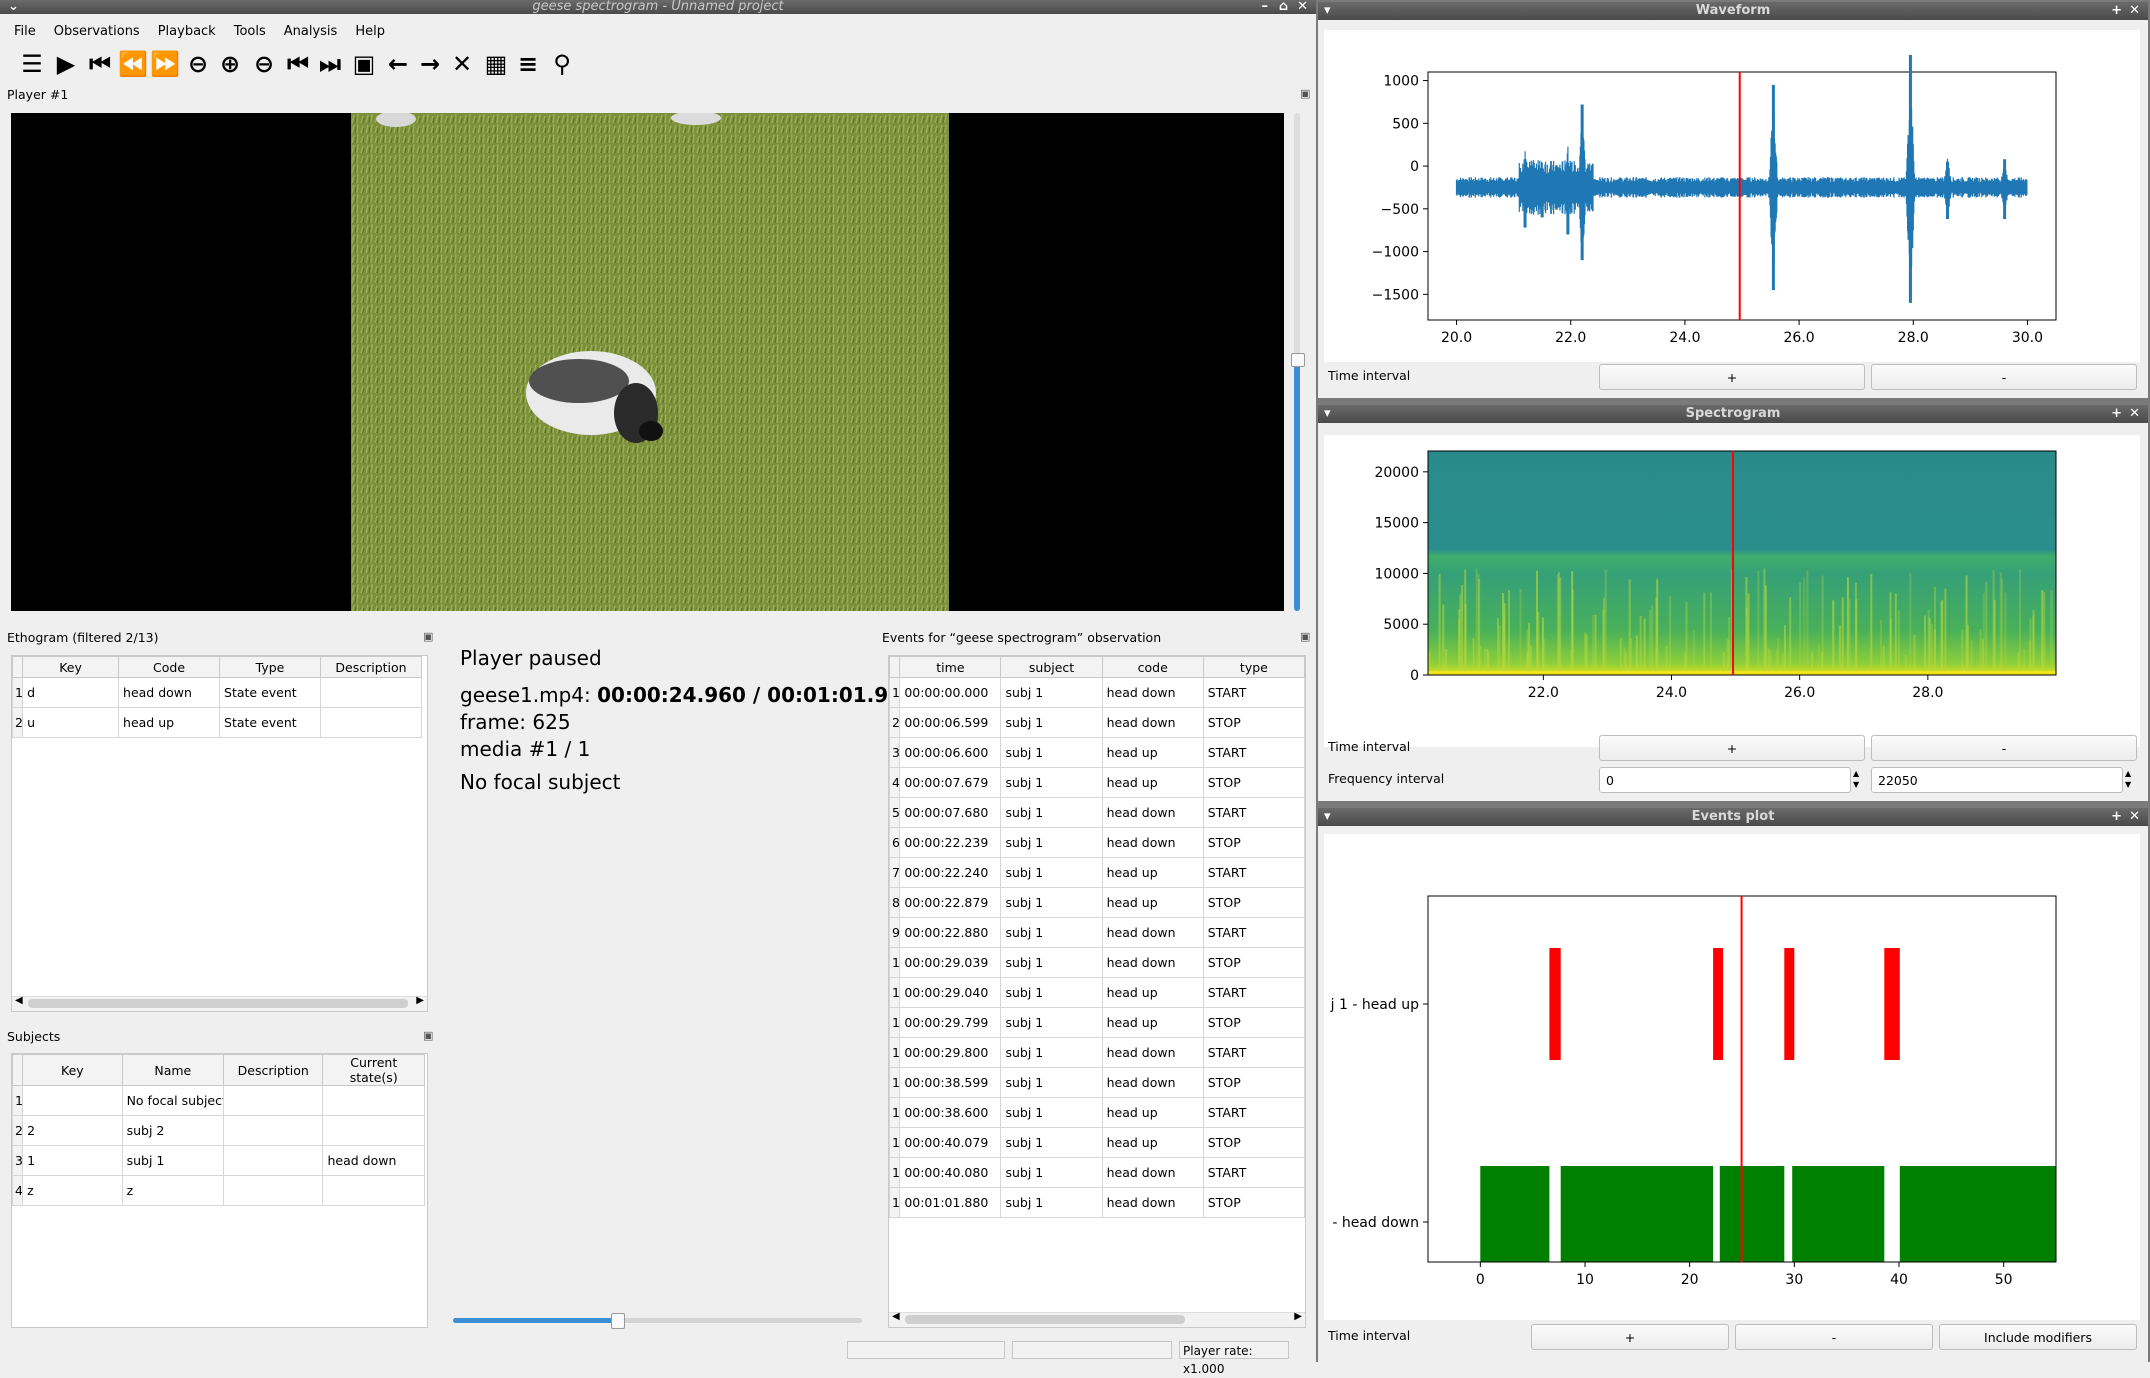  I want to click on spectrogram-titlebar: ▾ Spectrogram + ✕, so click(1733, 414).